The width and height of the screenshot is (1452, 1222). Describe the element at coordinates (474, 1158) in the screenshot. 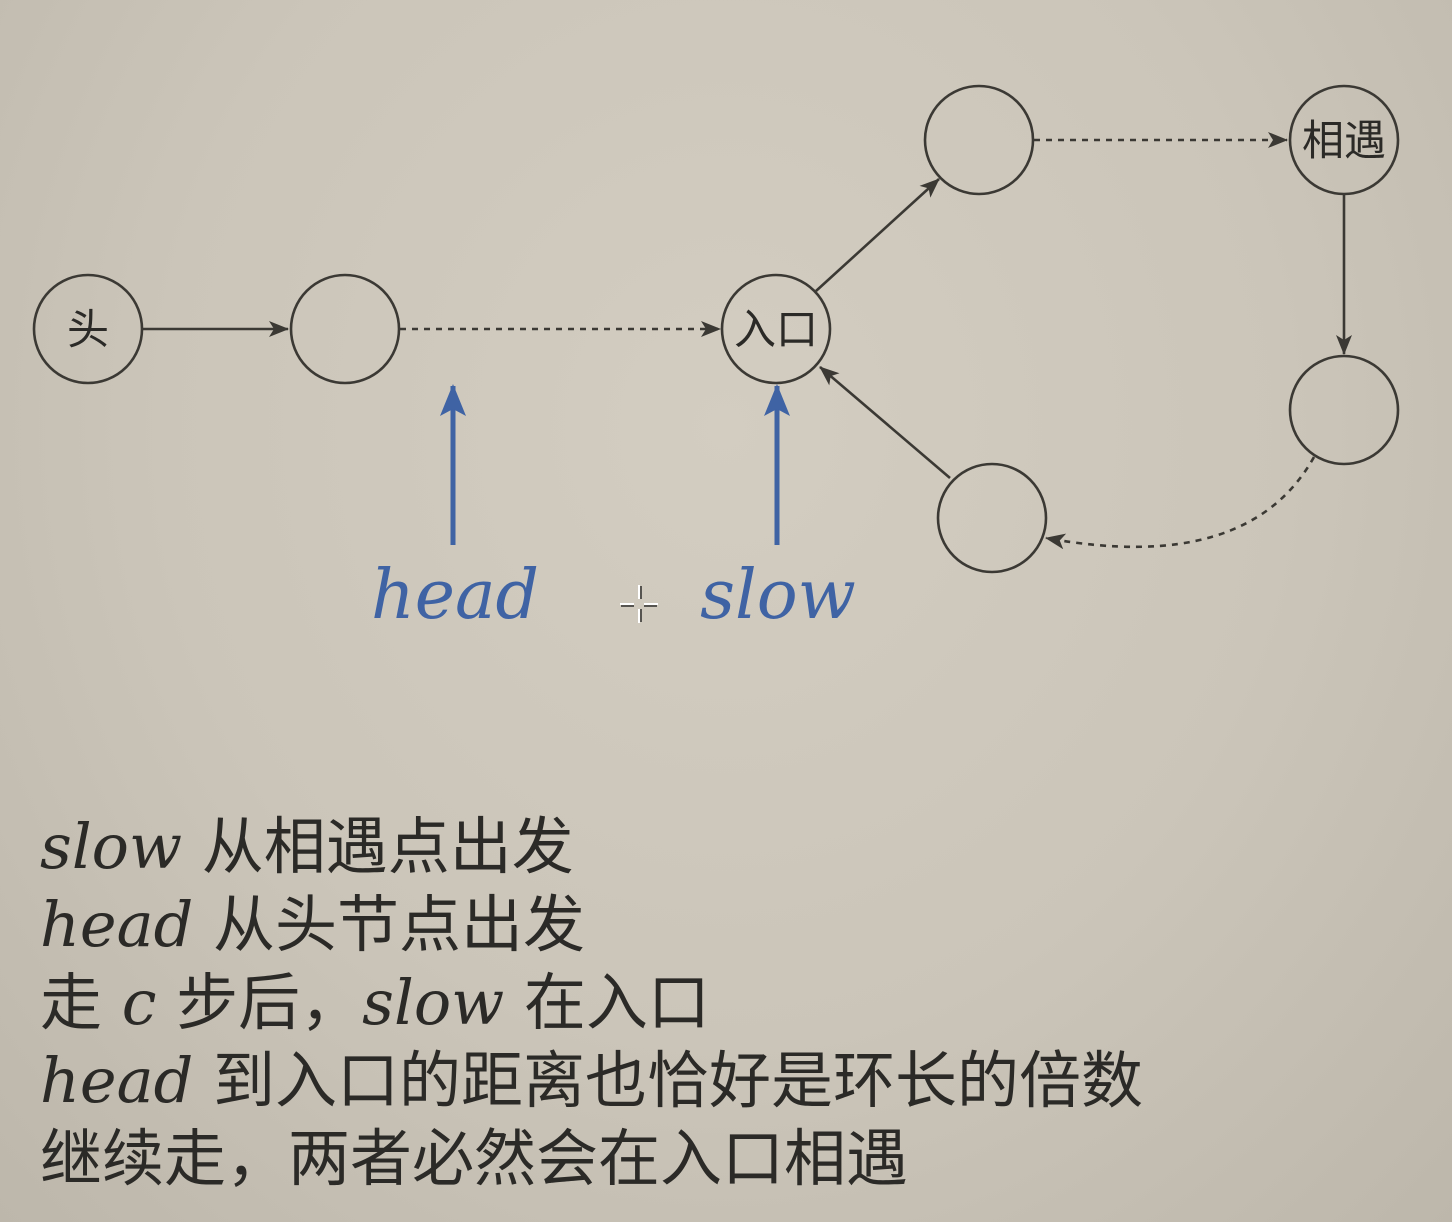

I see `caption-text: 继续走，两者必然会在入口相遇` at that location.